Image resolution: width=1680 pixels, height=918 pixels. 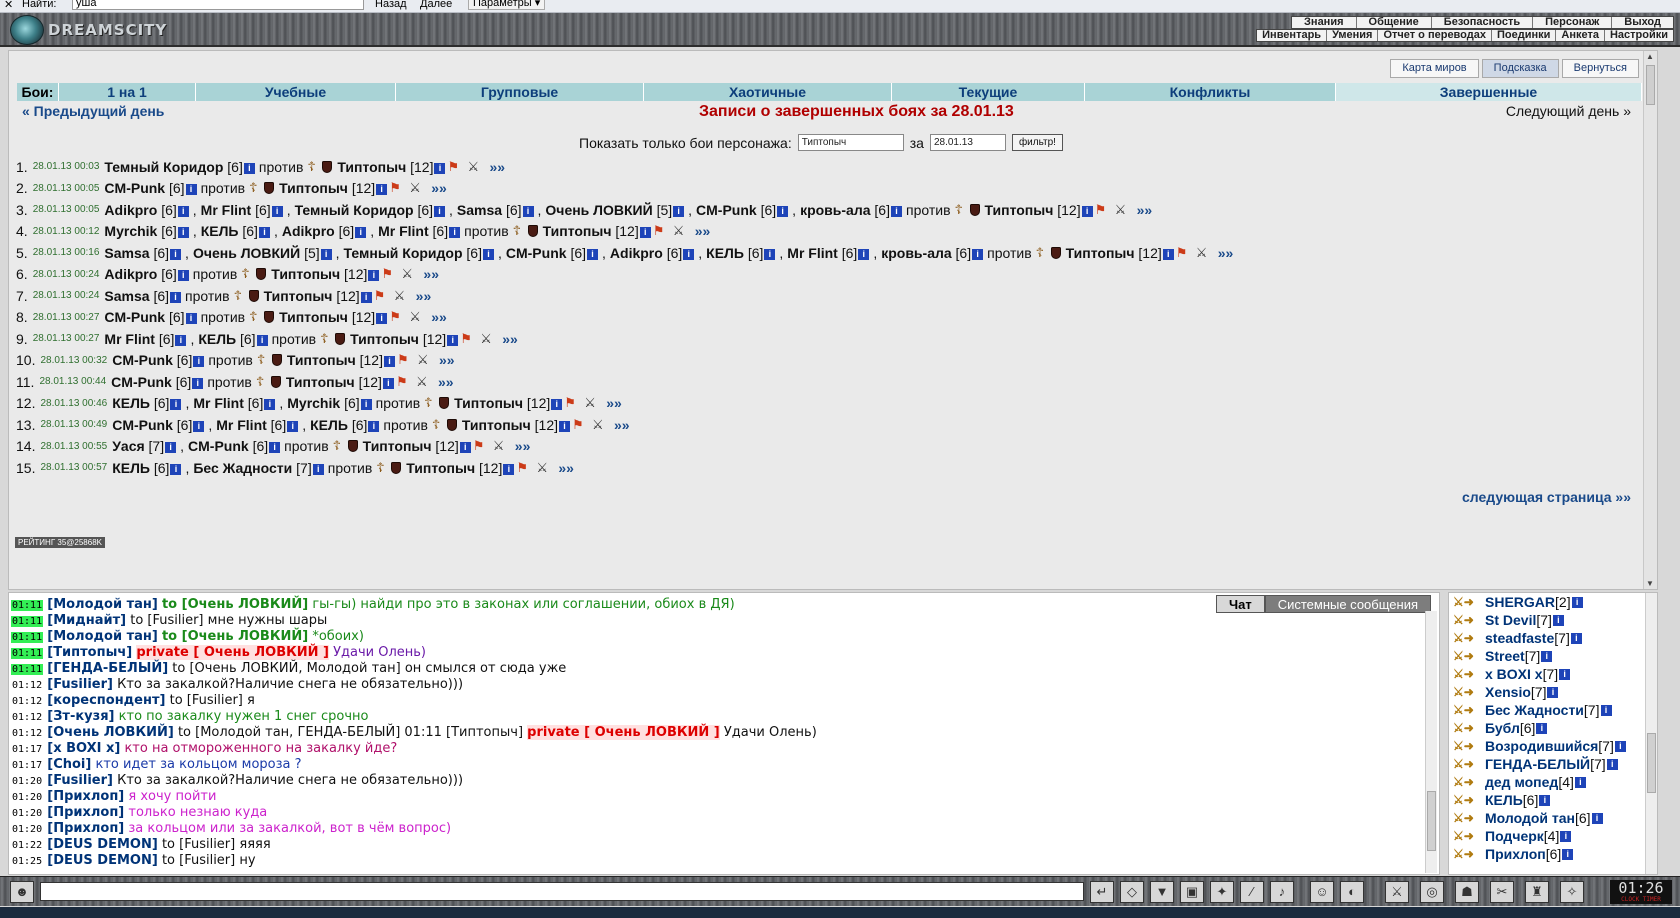 What do you see at coordinates (1353, 35) in the screenshot?
I see `menu-skills: Умения` at bounding box center [1353, 35].